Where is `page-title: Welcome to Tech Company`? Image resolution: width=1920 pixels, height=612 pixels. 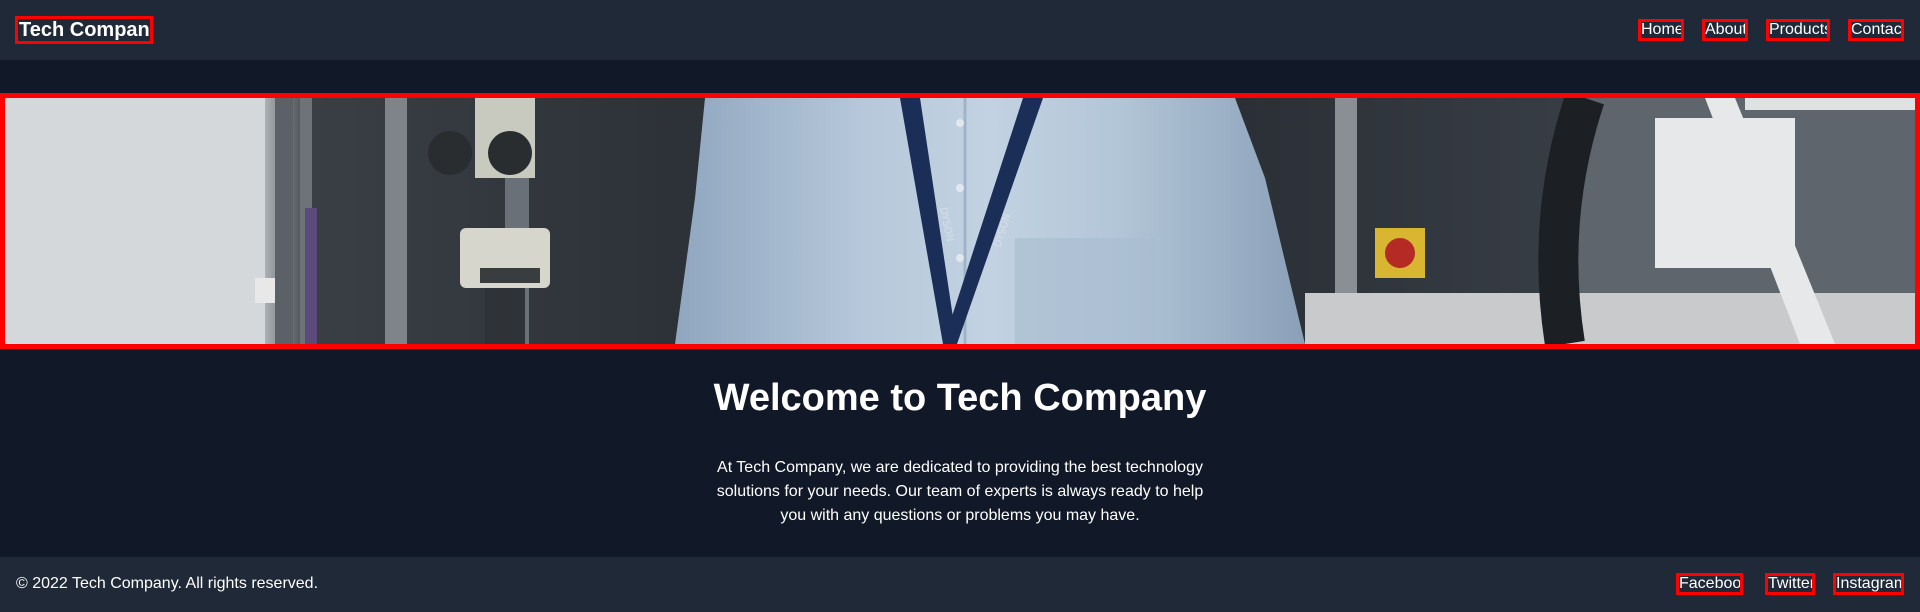
page-title: Welcome to Tech Company is located at coordinates (960, 398).